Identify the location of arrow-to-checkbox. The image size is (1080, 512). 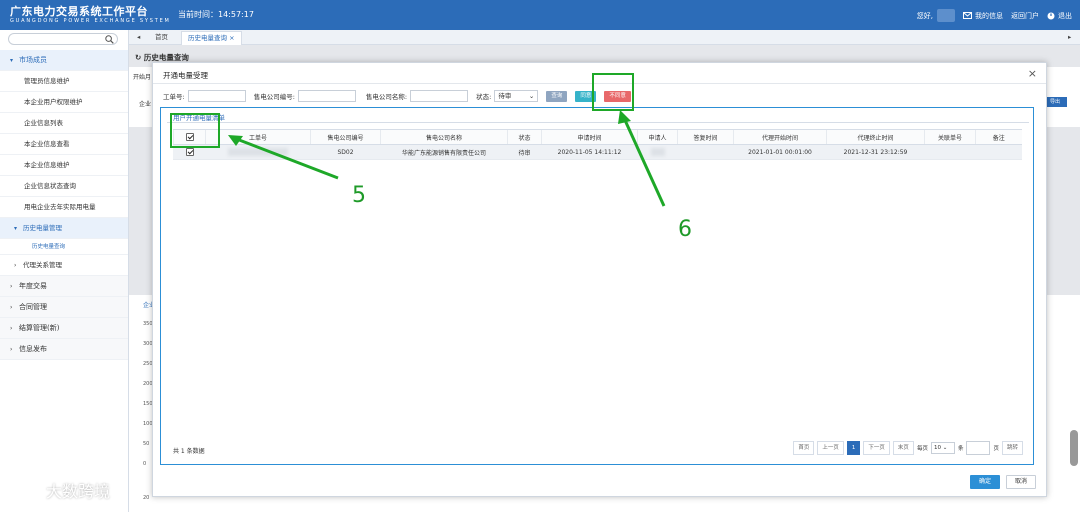
(286, 158).